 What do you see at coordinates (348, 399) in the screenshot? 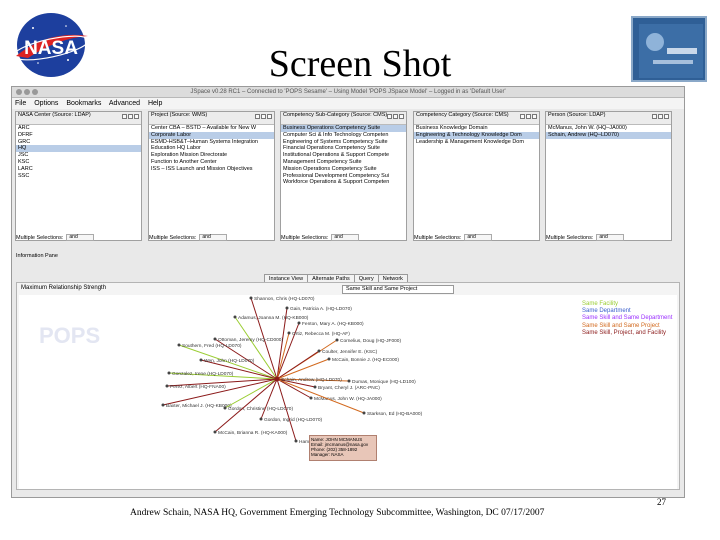
I see `person-node-label: McManus, John W. (HQ-JA000)` at bounding box center [348, 399].